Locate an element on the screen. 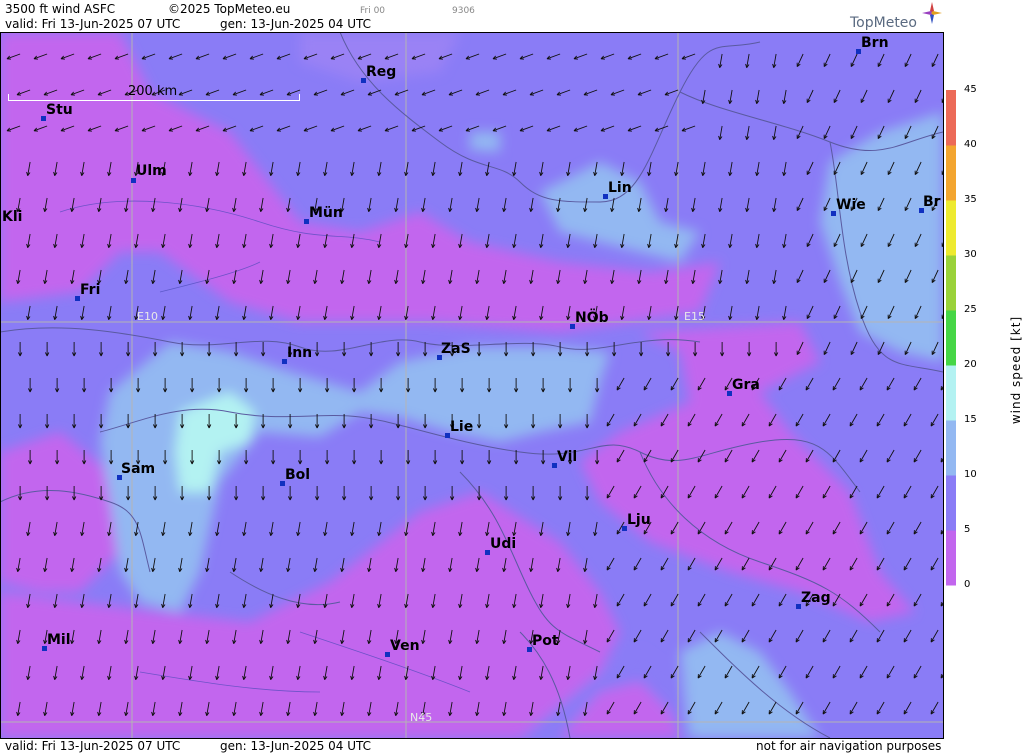 This screenshot has width=1034, height=753. legend-tick-label: 25 is located at coordinates (970, 309).